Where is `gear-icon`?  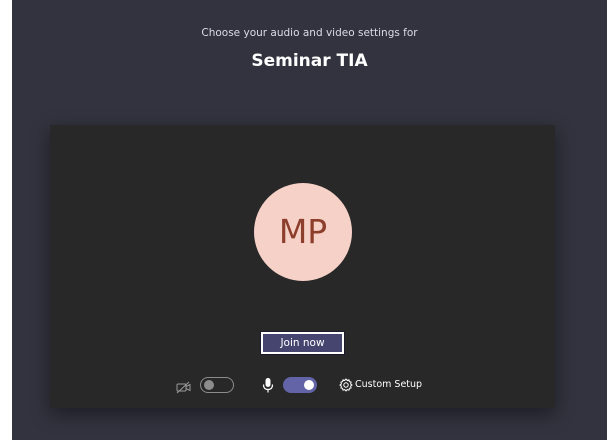
gear-icon is located at coordinates (346, 387).